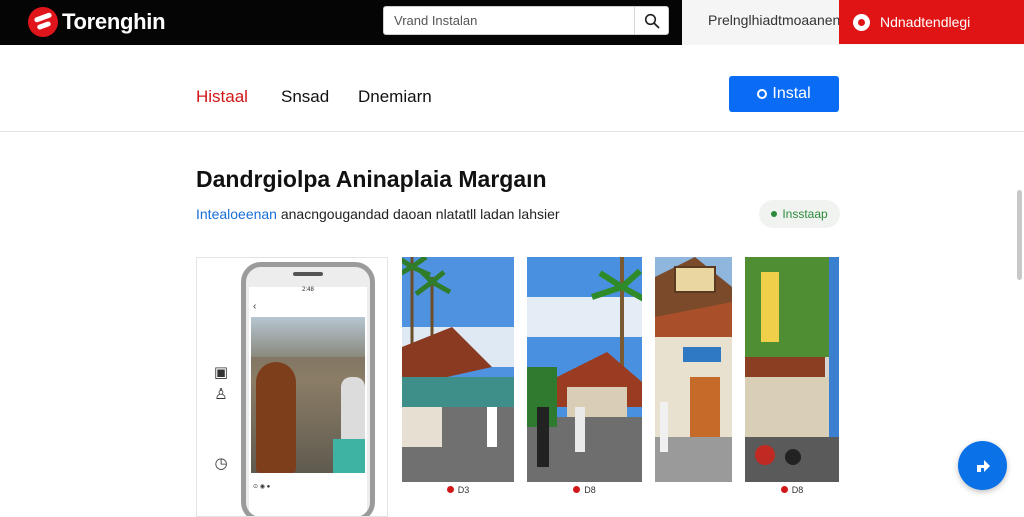 The width and height of the screenshot is (1024, 517). Describe the element at coordinates (395, 97) in the screenshot. I see `tab-dnemiarn: Dnemiarn` at that location.